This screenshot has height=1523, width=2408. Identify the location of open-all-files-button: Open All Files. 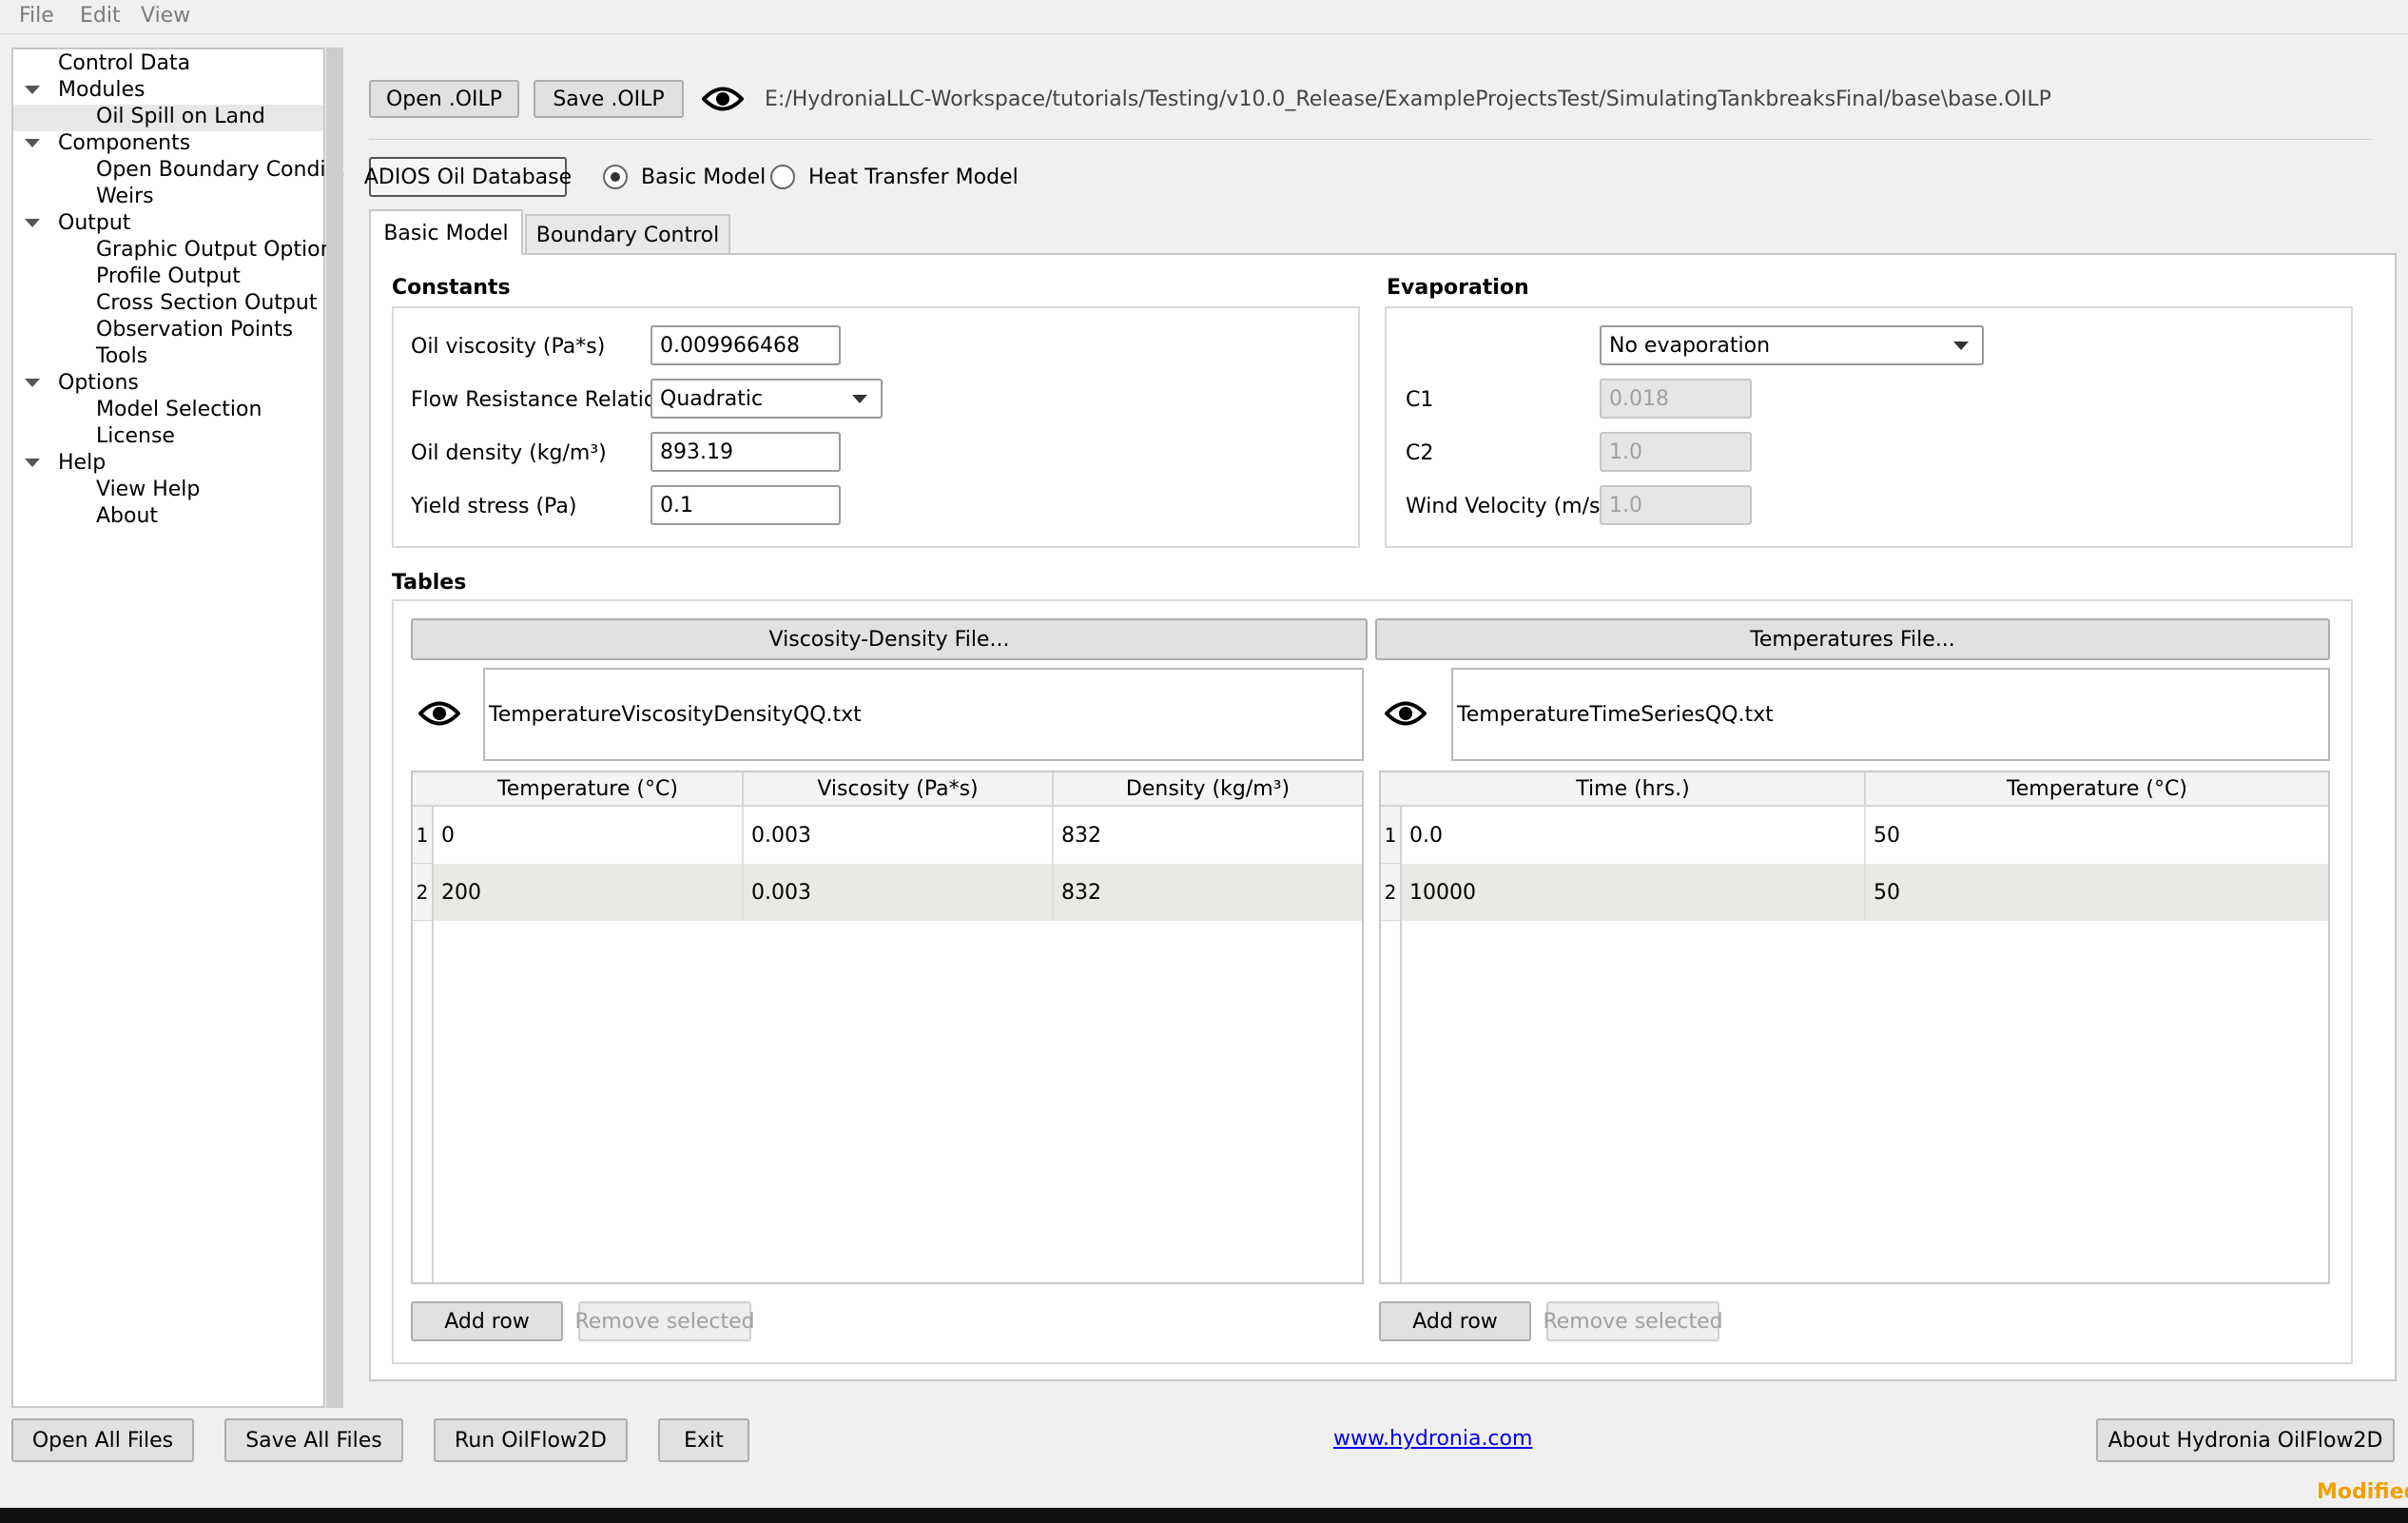
(103, 1440).